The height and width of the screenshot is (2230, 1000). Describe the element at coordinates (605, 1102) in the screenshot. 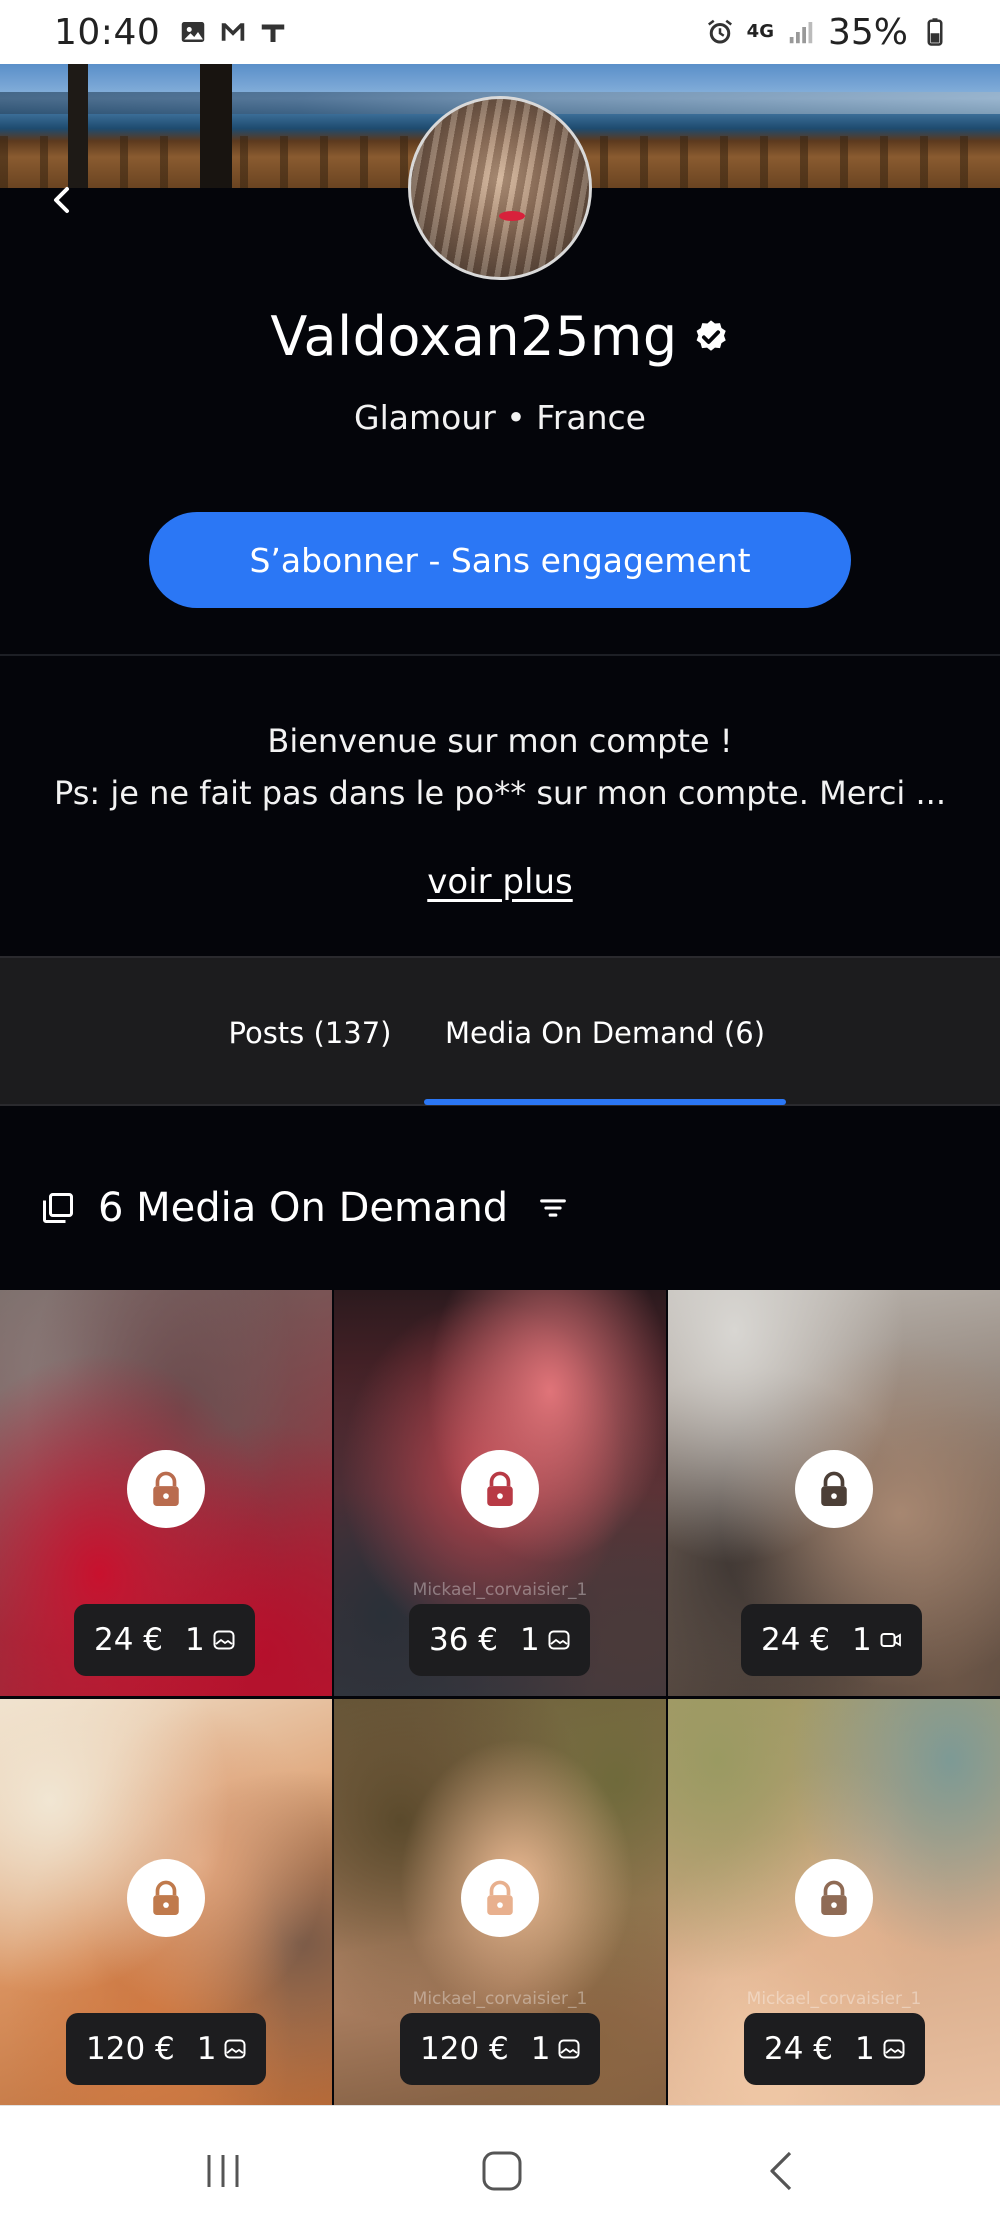

I see `active-tab-indicator` at that location.